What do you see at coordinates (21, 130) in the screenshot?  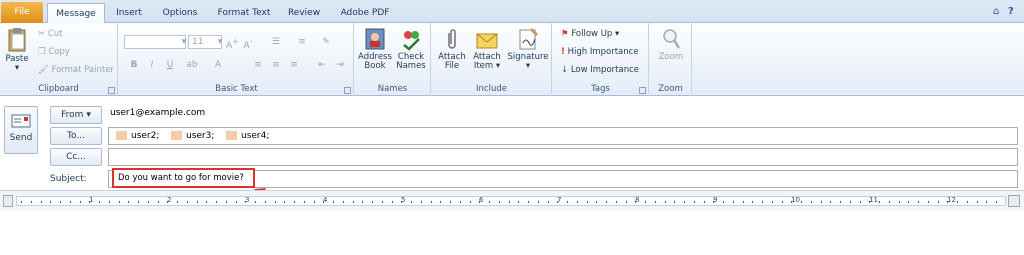 I see `send-button: Send` at bounding box center [21, 130].